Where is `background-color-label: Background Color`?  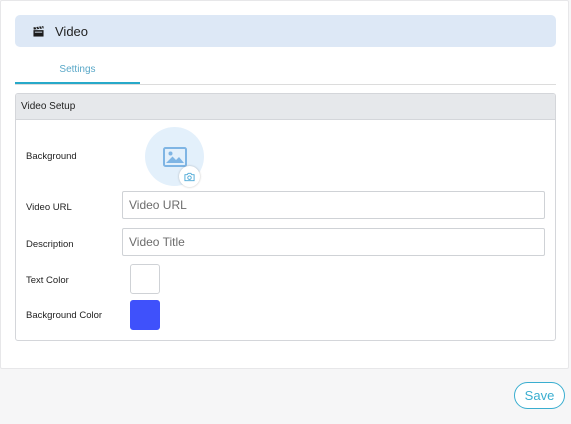
background-color-label: Background Color is located at coordinates (64, 315).